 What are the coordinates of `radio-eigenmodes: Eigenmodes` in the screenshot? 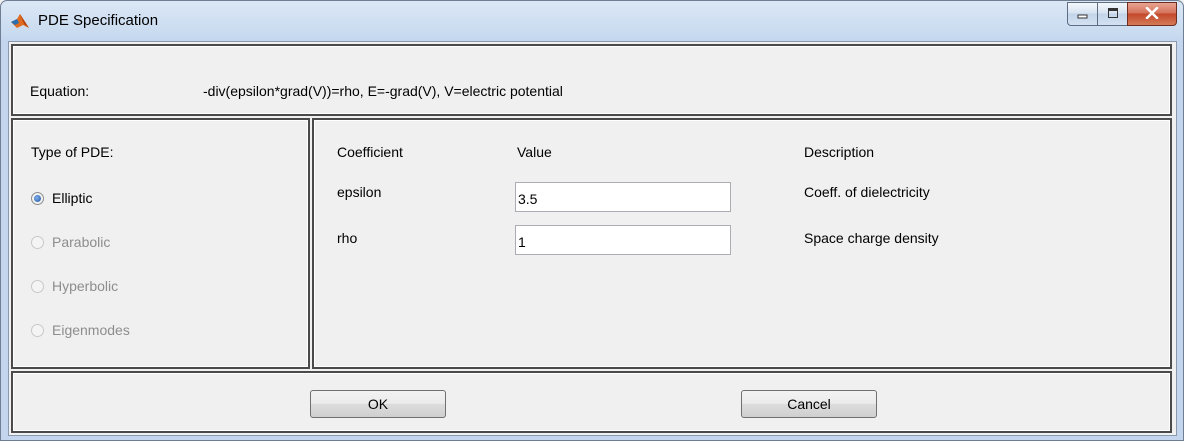 It's located at (80, 330).